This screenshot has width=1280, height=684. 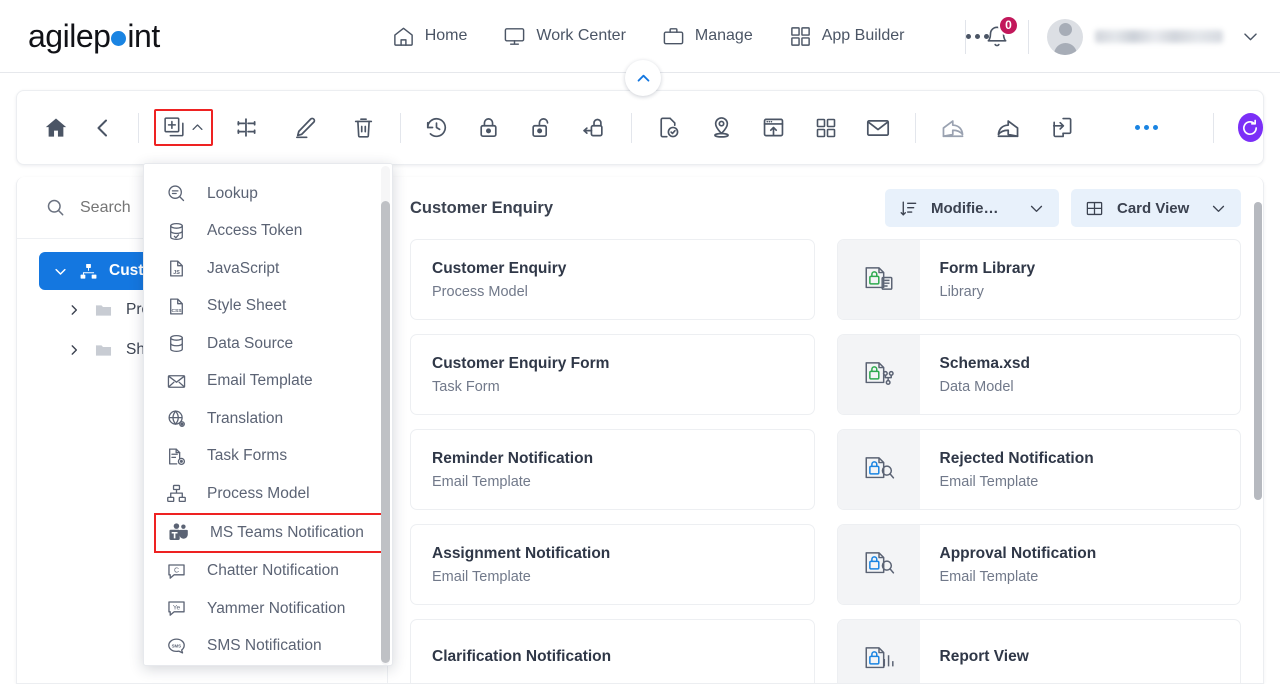 What do you see at coordinates (612, 279) in the screenshot?
I see `card-item: Customer Enquiry Process Model` at bounding box center [612, 279].